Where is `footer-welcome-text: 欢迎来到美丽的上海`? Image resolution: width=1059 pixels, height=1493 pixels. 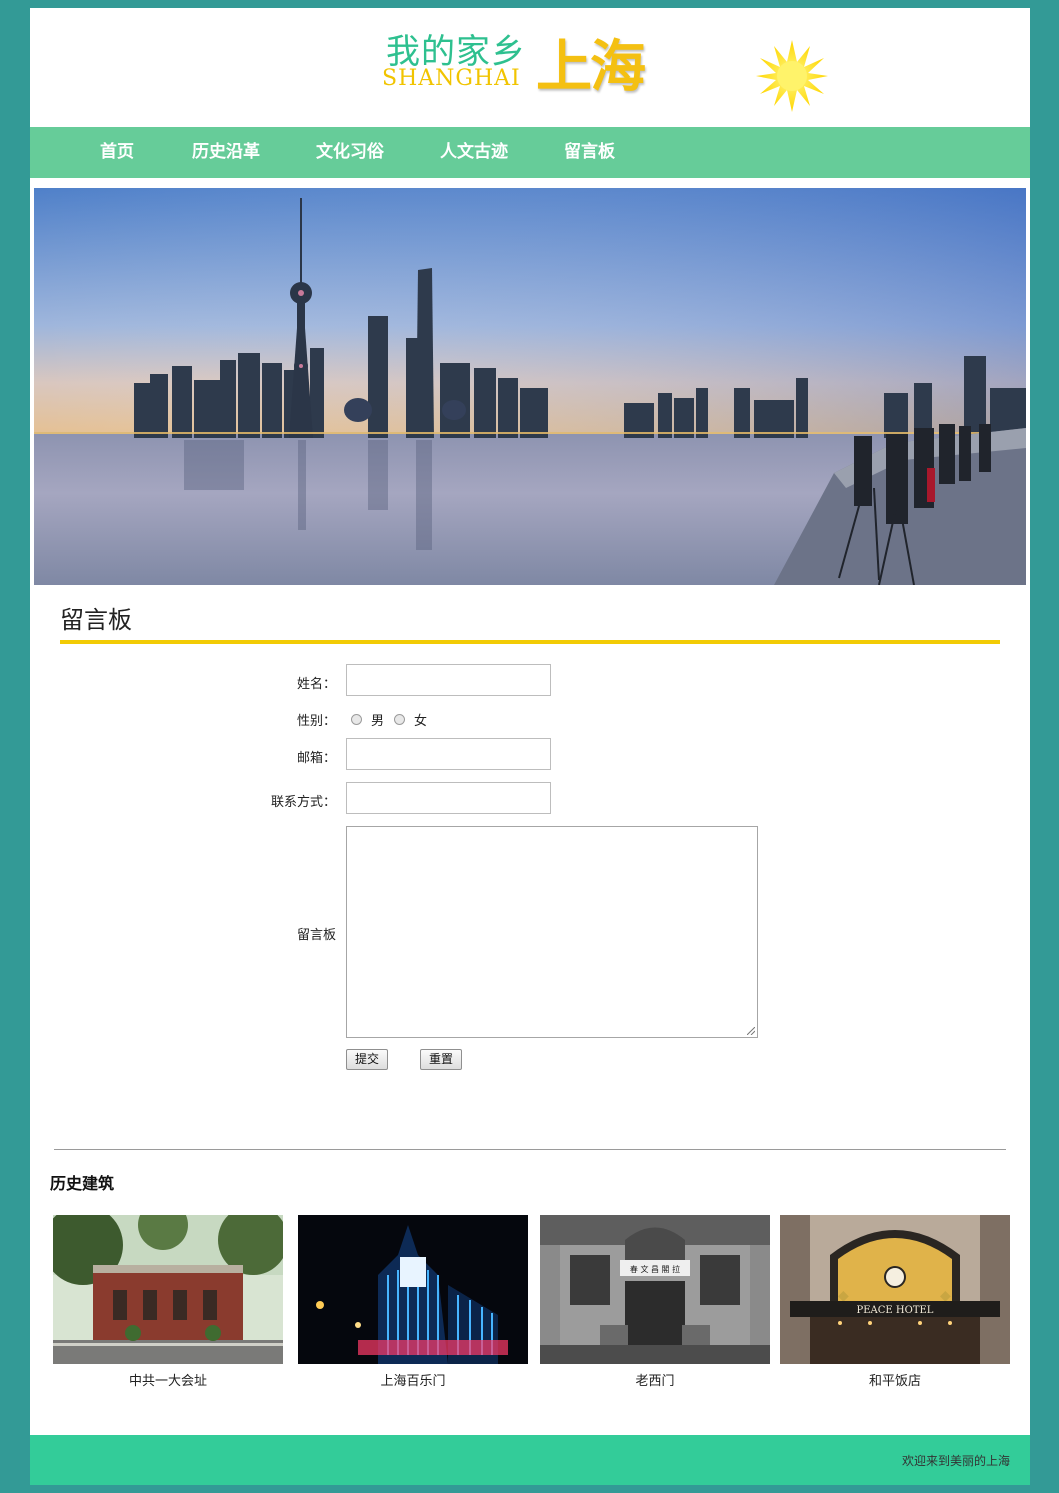
footer-welcome-text: 欢迎来到美丽的上海 is located at coordinates (955, 1461).